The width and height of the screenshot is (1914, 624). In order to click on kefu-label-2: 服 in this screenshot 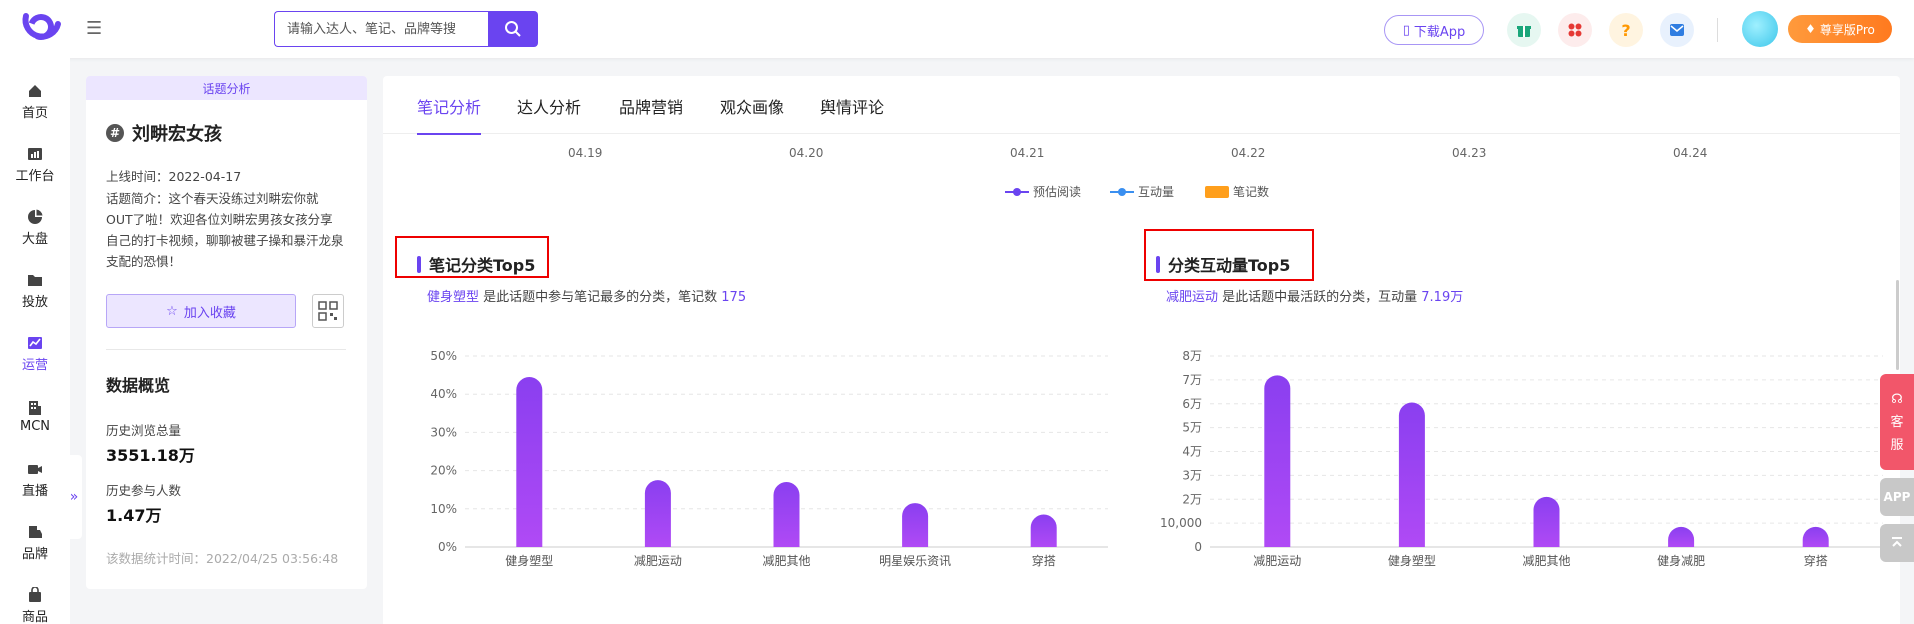, I will do `click(1897, 445)`.